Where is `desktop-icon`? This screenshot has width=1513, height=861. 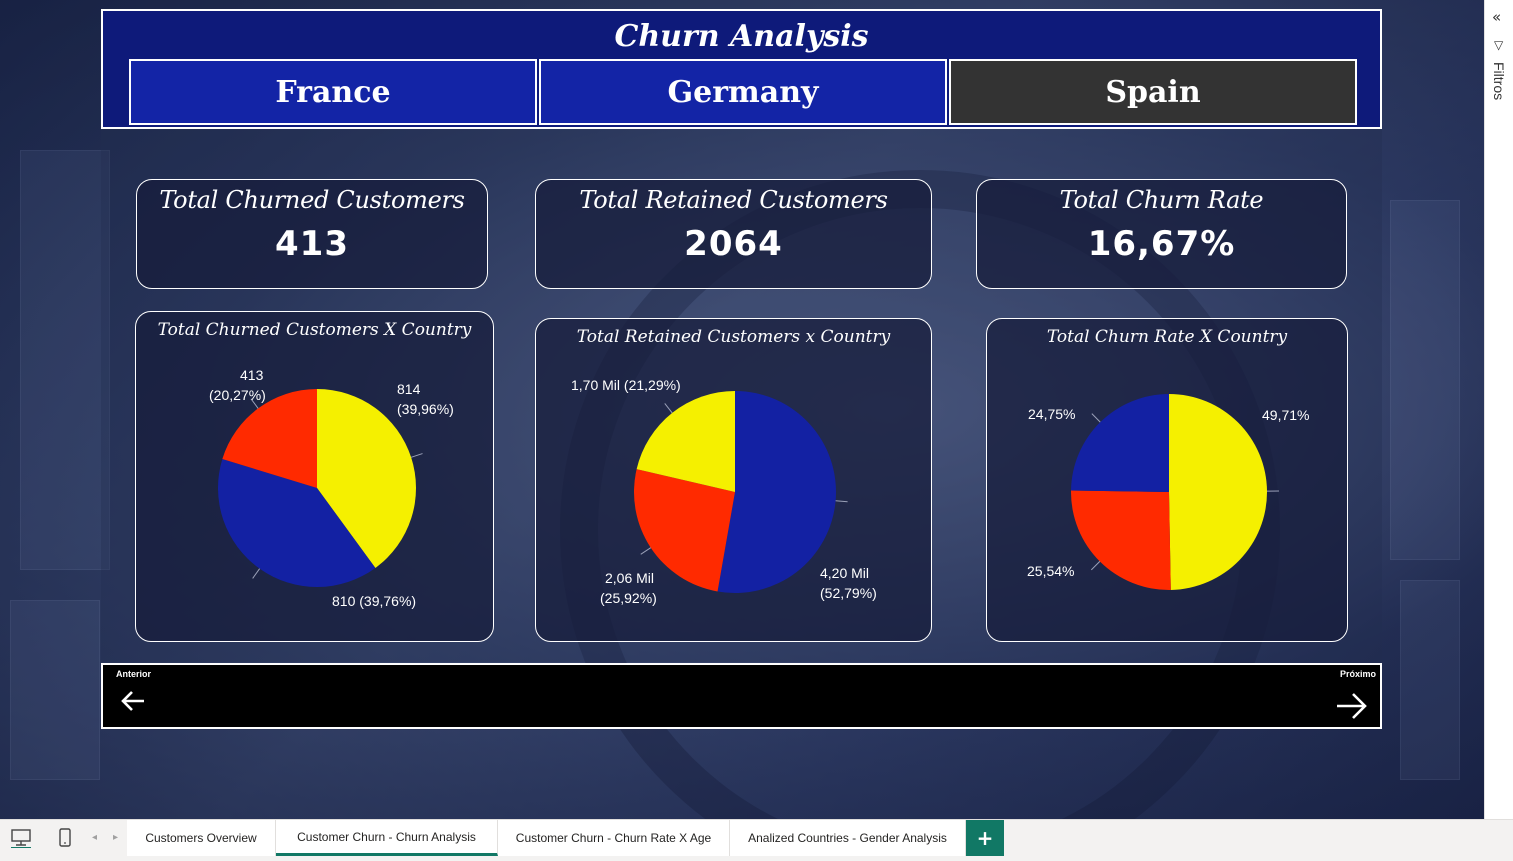 desktop-icon is located at coordinates (21, 838).